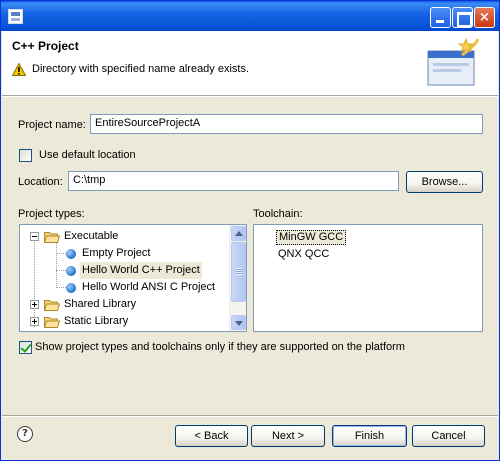 The height and width of the screenshot is (461, 500). Describe the element at coordinates (15, 16) in the screenshot. I see `eclipse-dialog-icon` at that location.